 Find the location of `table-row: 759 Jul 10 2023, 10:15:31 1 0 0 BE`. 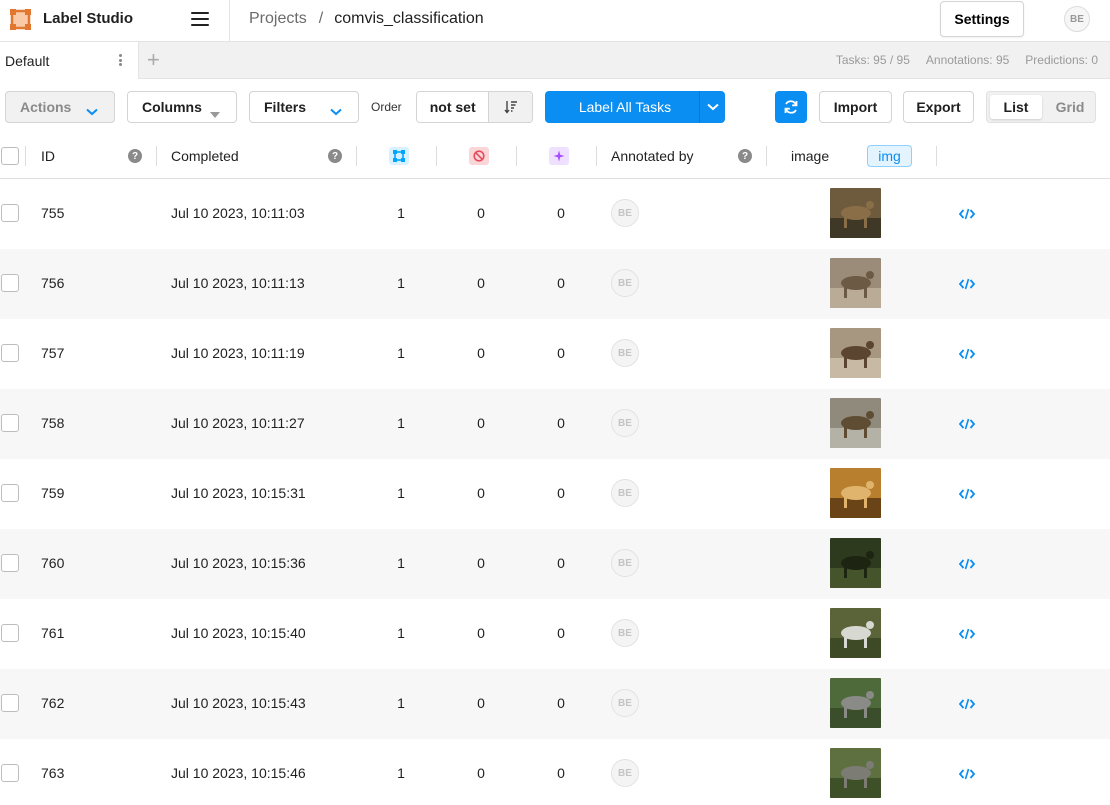

table-row: 759 Jul 10 2023, 10:15:31 1 0 0 BE is located at coordinates (555, 494).